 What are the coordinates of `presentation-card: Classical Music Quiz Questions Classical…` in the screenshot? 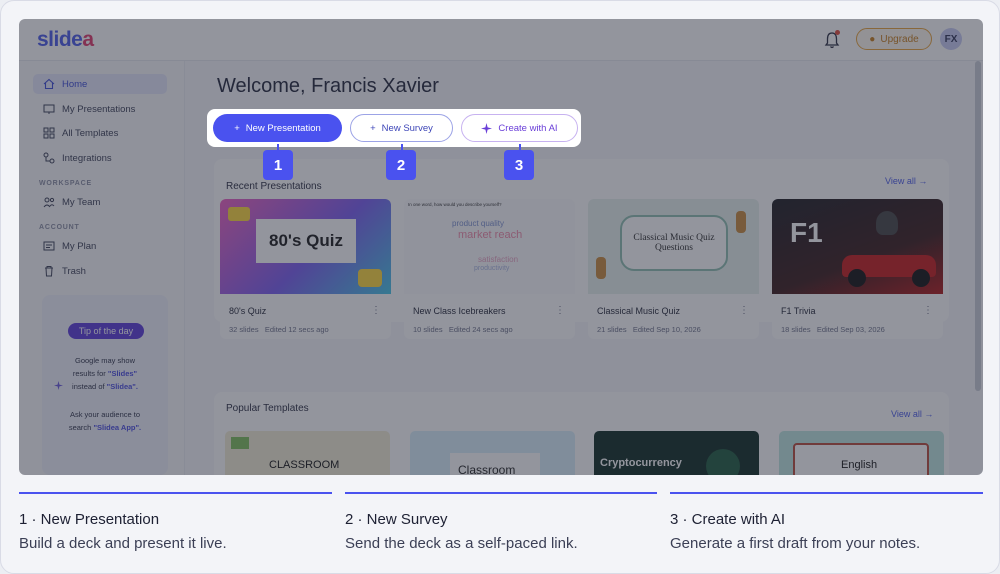 It's located at (673, 269).